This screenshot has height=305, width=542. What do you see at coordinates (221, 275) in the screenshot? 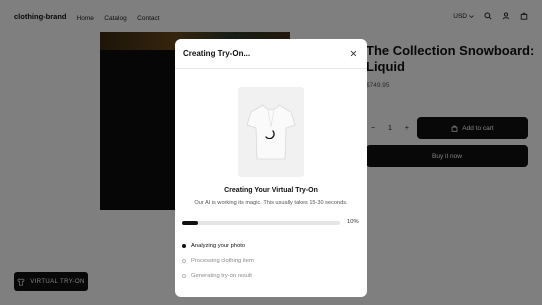
I see `step-label: Generating try-on result` at bounding box center [221, 275].